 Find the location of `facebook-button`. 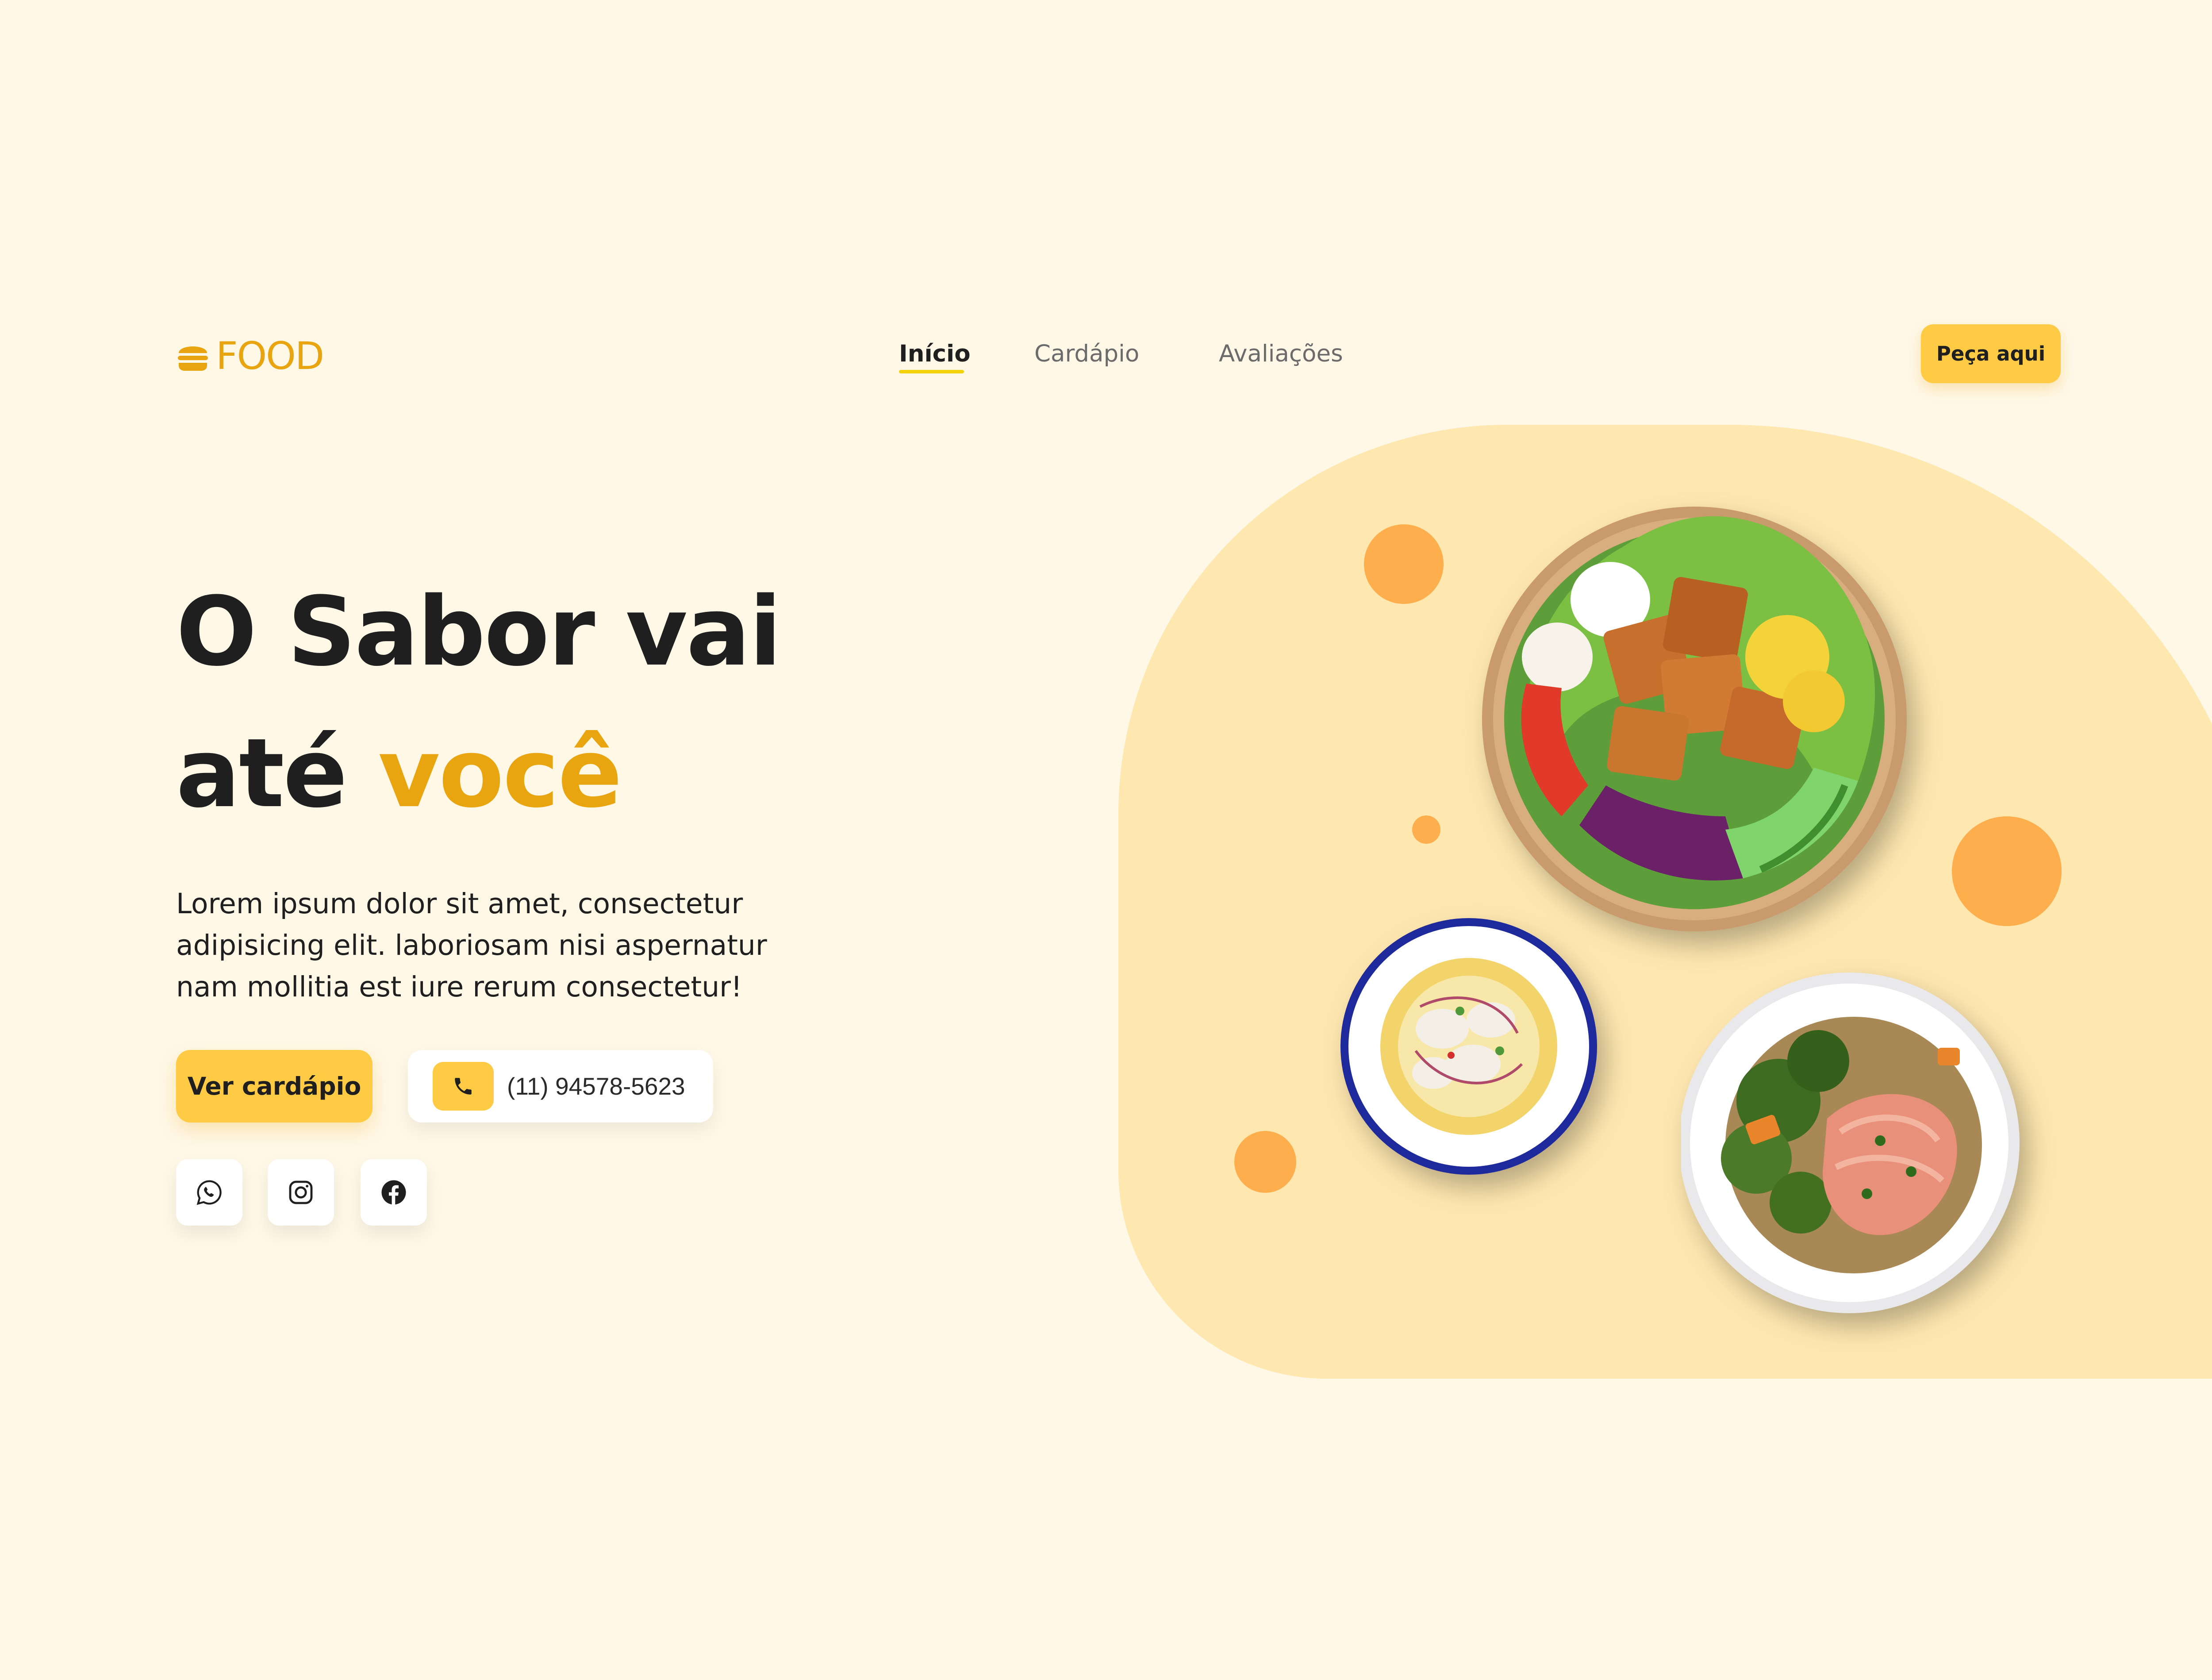

facebook-button is located at coordinates (394, 1192).